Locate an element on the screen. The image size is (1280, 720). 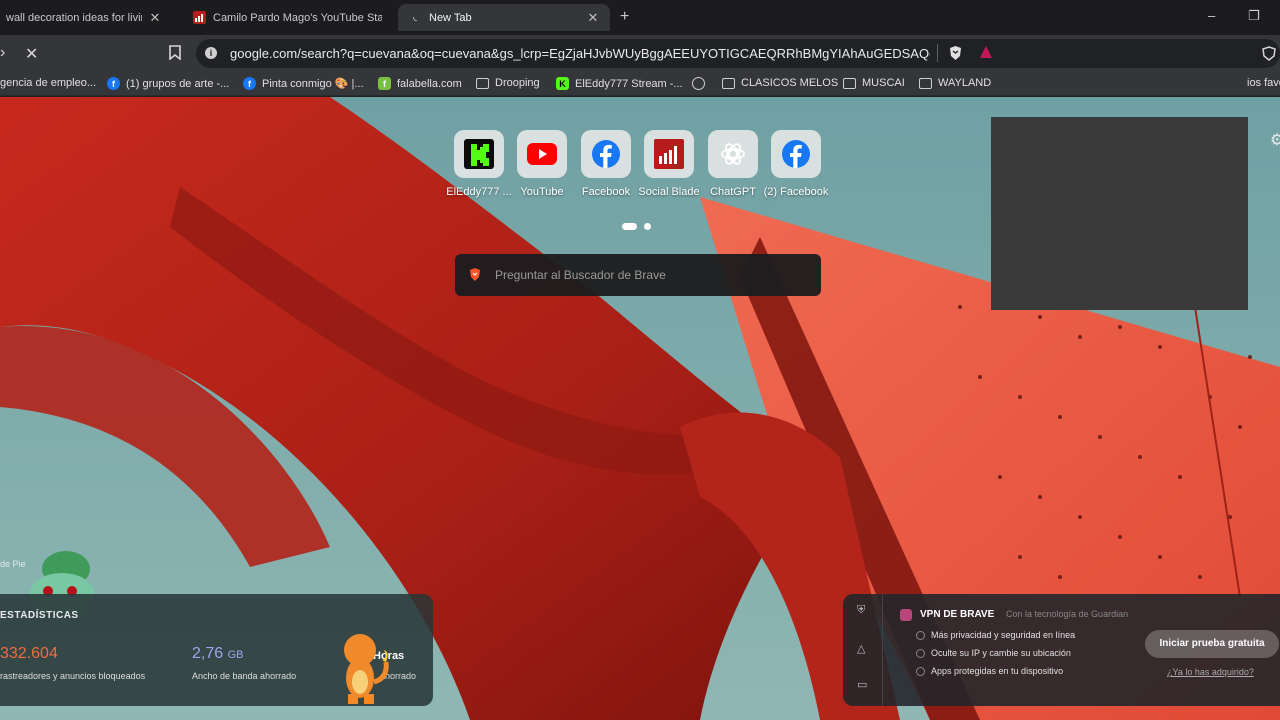
vpn-tab-shield-icon: ⛨ is located at coordinates (861, 610).